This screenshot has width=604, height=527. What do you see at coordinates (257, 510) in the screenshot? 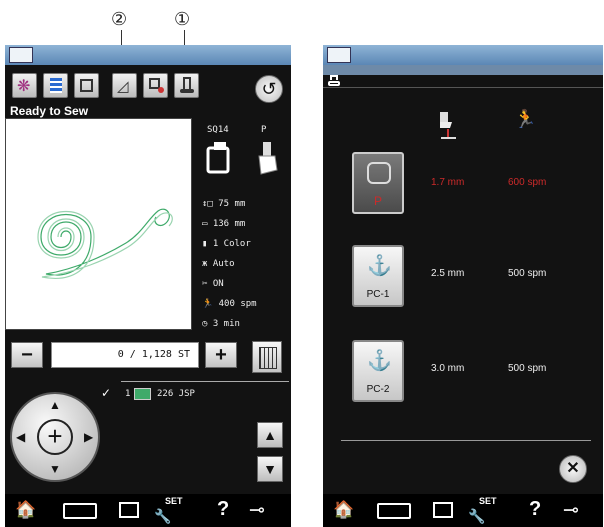
I see `key-icon: ⊸` at bounding box center [257, 510].